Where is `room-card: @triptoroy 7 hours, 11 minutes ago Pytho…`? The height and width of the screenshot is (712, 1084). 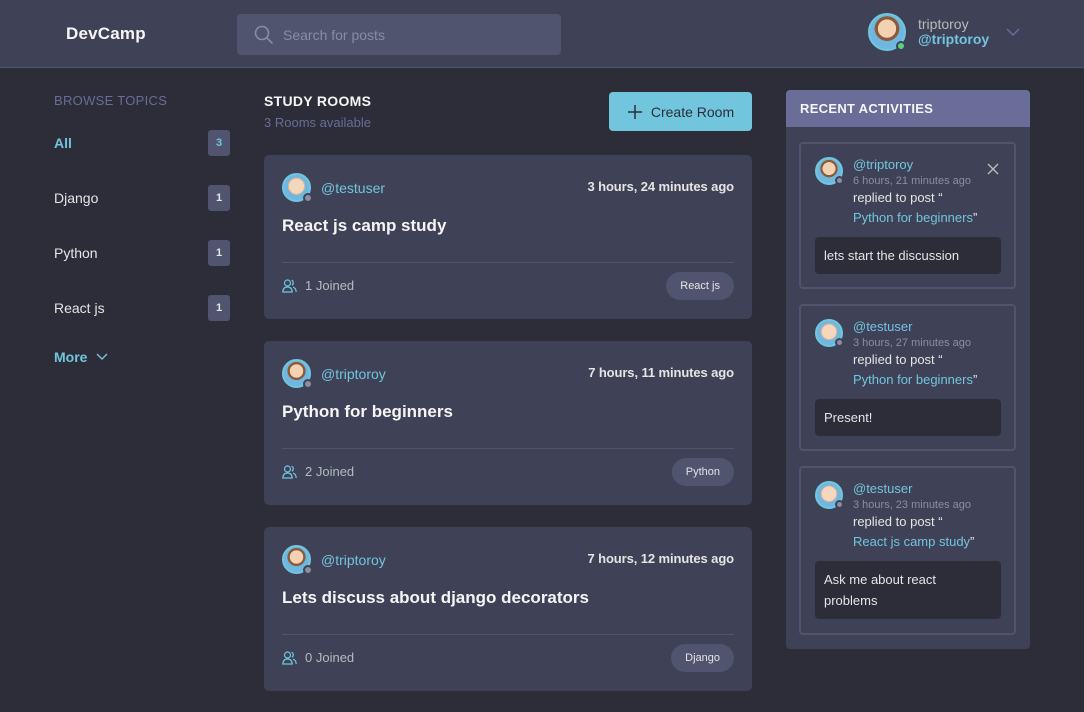
room-card: @triptoroy 7 hours, 11 minutes ago Pytho… is located at coordinates (508, 423).